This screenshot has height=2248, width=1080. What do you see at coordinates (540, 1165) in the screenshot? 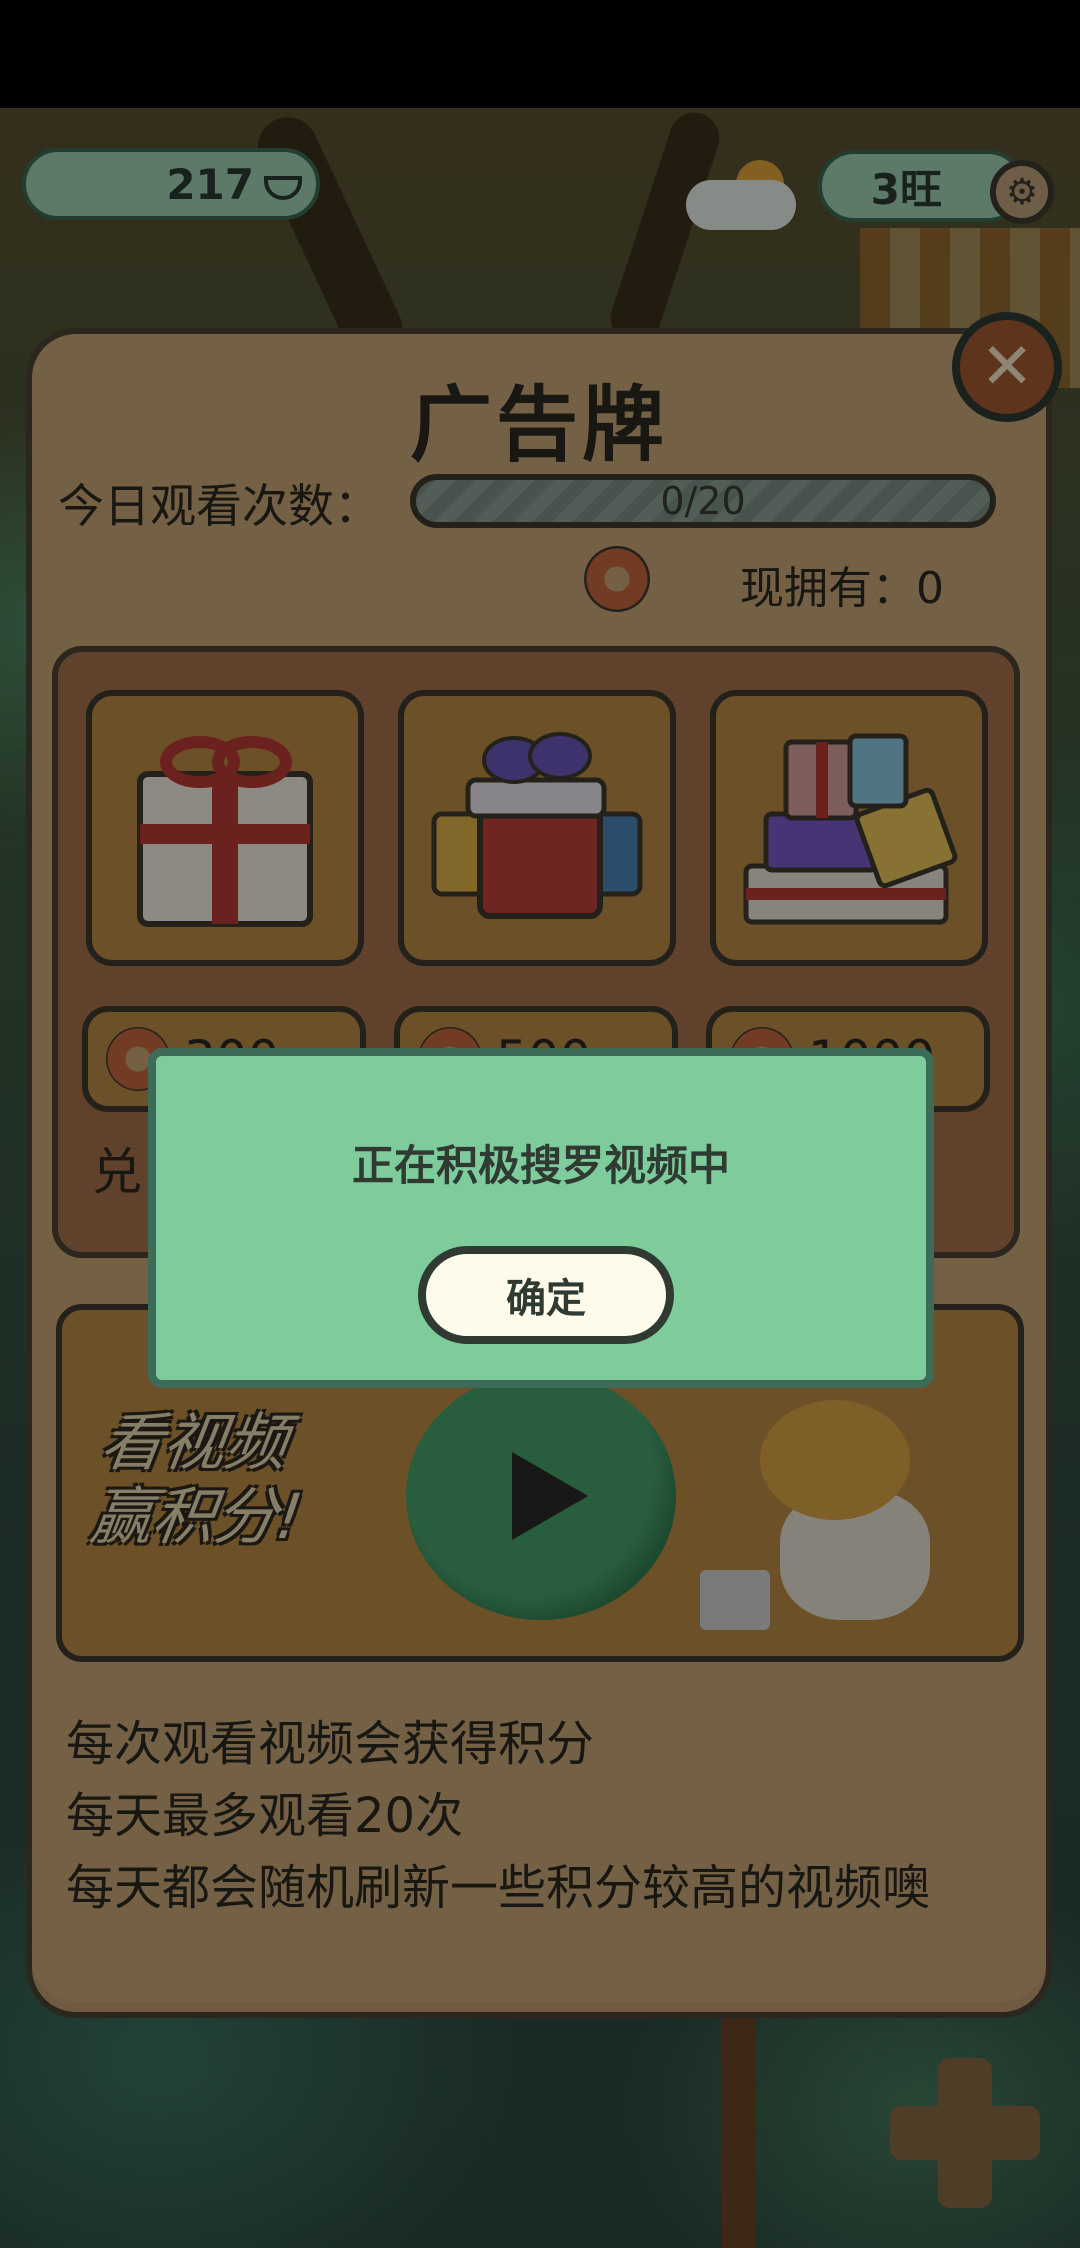
I see `dialog-message: 正在积极搜罗视频中` at bounding box center [540, 1165].